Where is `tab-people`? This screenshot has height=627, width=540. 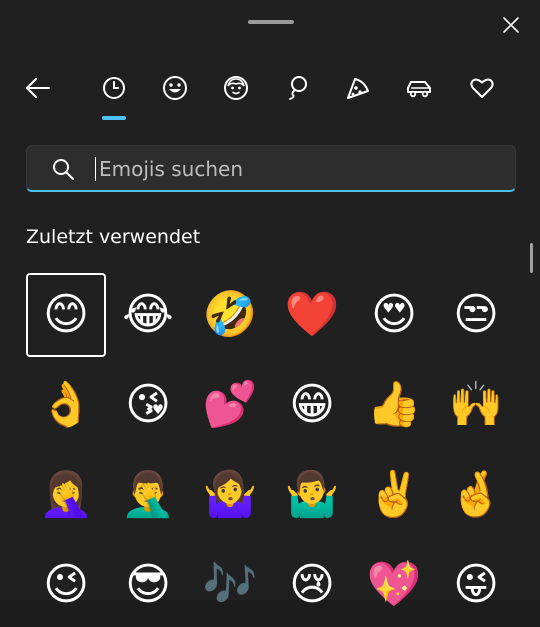 tab-people is located at coordinates (236, 88).